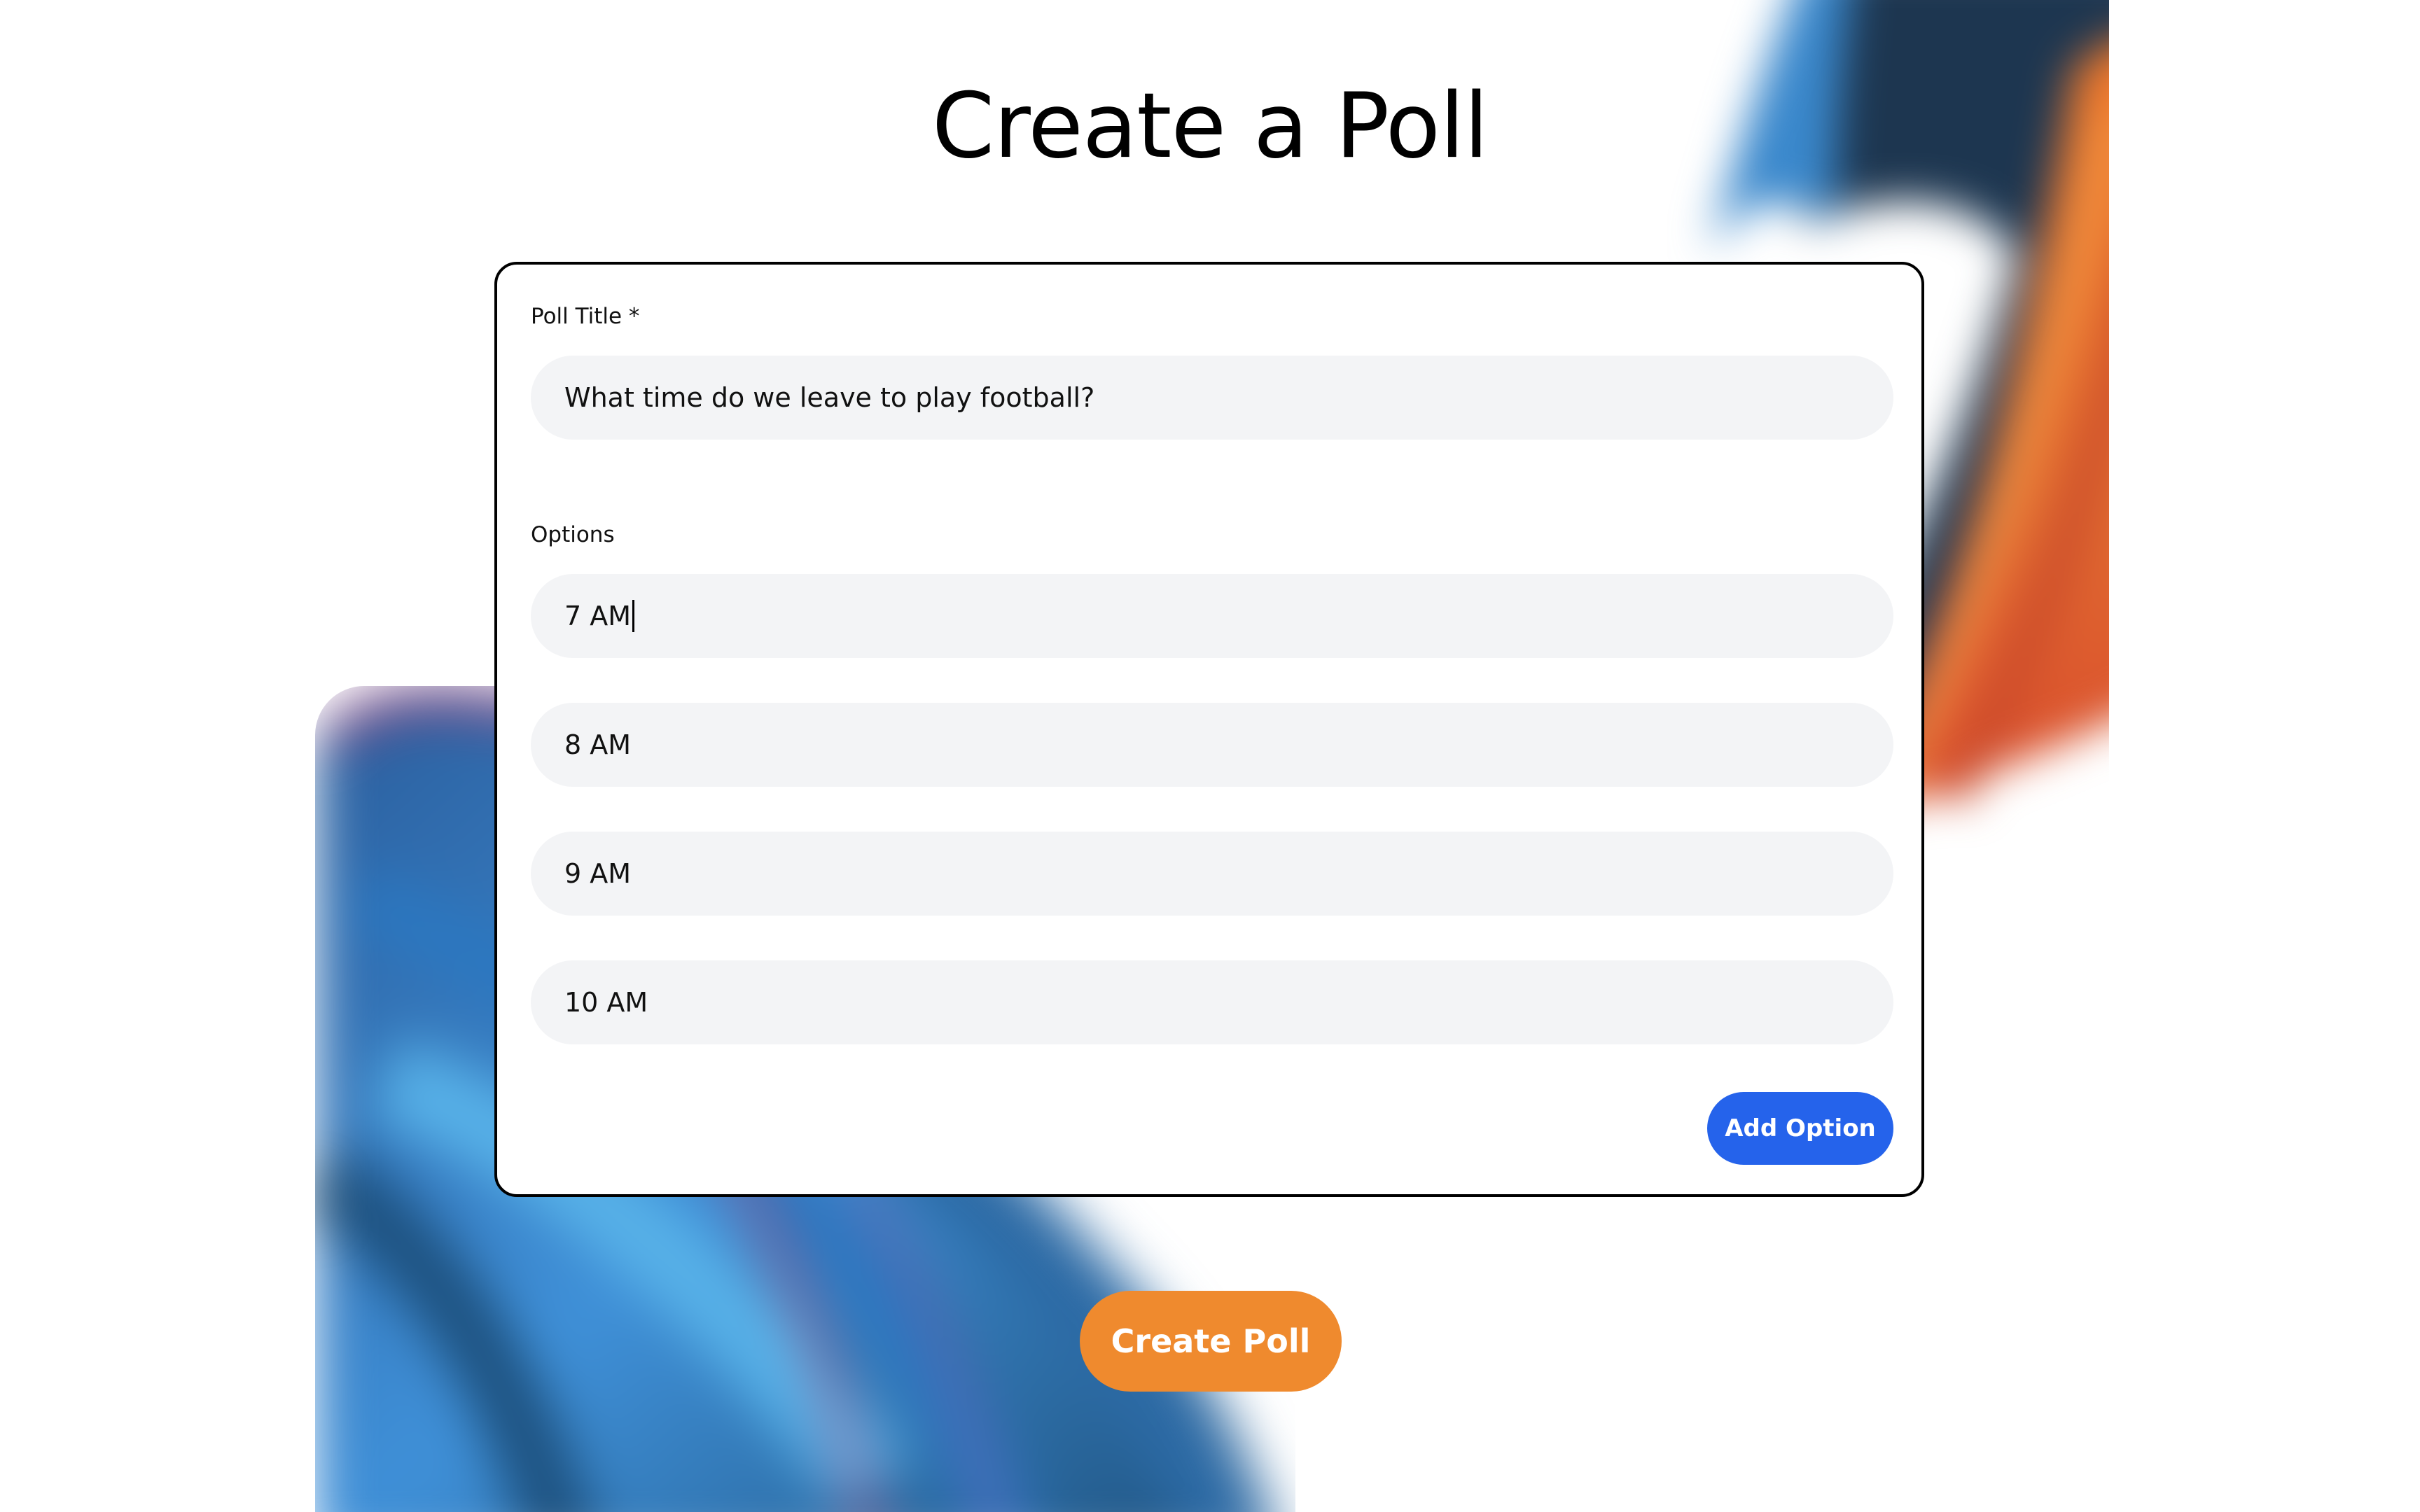 The height and width of the screenshot is (1512, 2420). I want to click on create-poll-button: Create Poll, so click(1211, 1341).